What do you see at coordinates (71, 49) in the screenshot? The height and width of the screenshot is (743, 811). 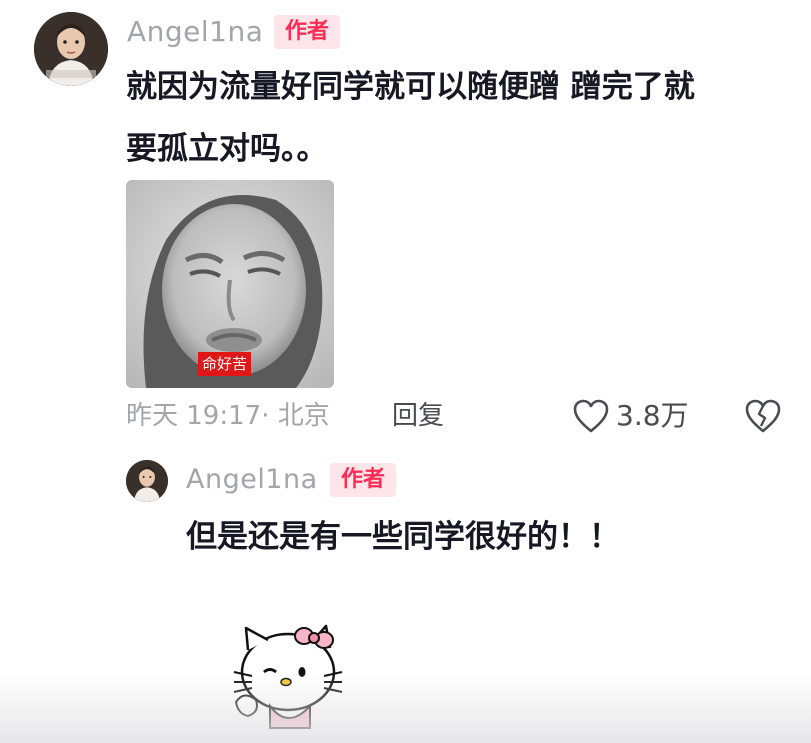 I see `commenter-avatar` at bounding box center [71, 49].